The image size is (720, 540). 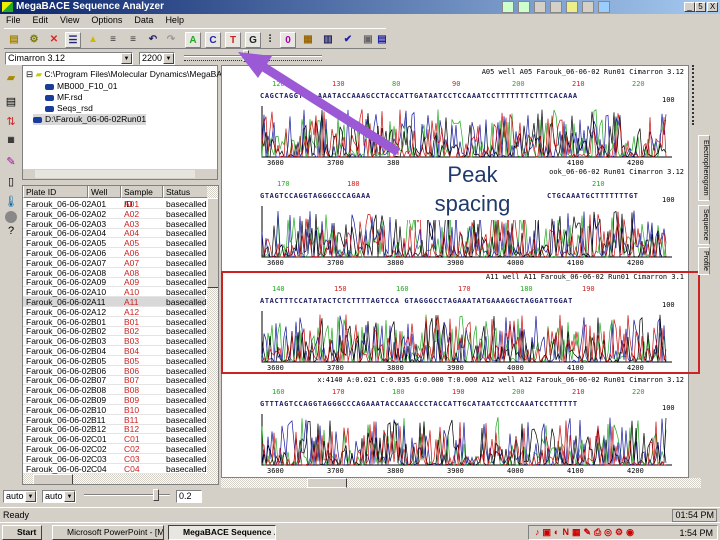 What do you see at coordinates (11, 182) in the screenshot?
I see `document-icon: ▯` at bounding box center [11, 182].